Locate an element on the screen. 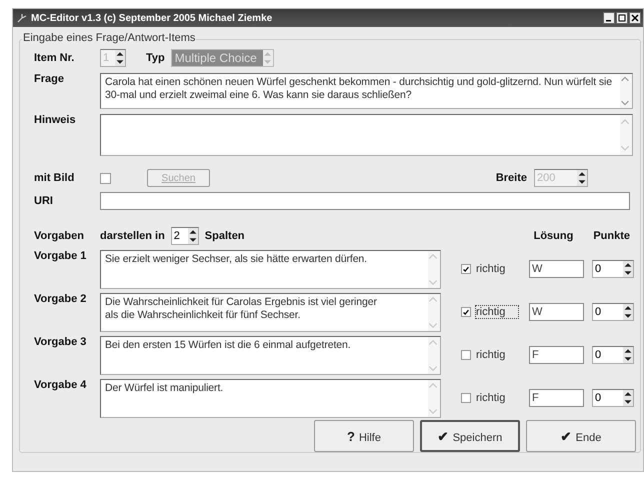  minimize-icon is located at coordinates (609, 18).